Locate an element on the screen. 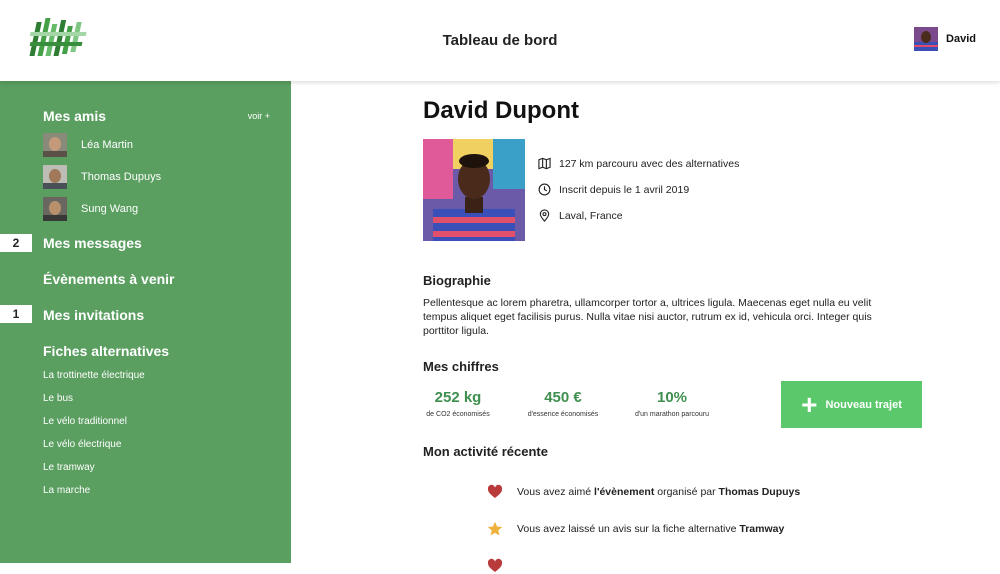 Image resolution: width=1000 pixels, height=574 pixels. friend-item: Thomas Dupuys is located at coordinates (102, 177).